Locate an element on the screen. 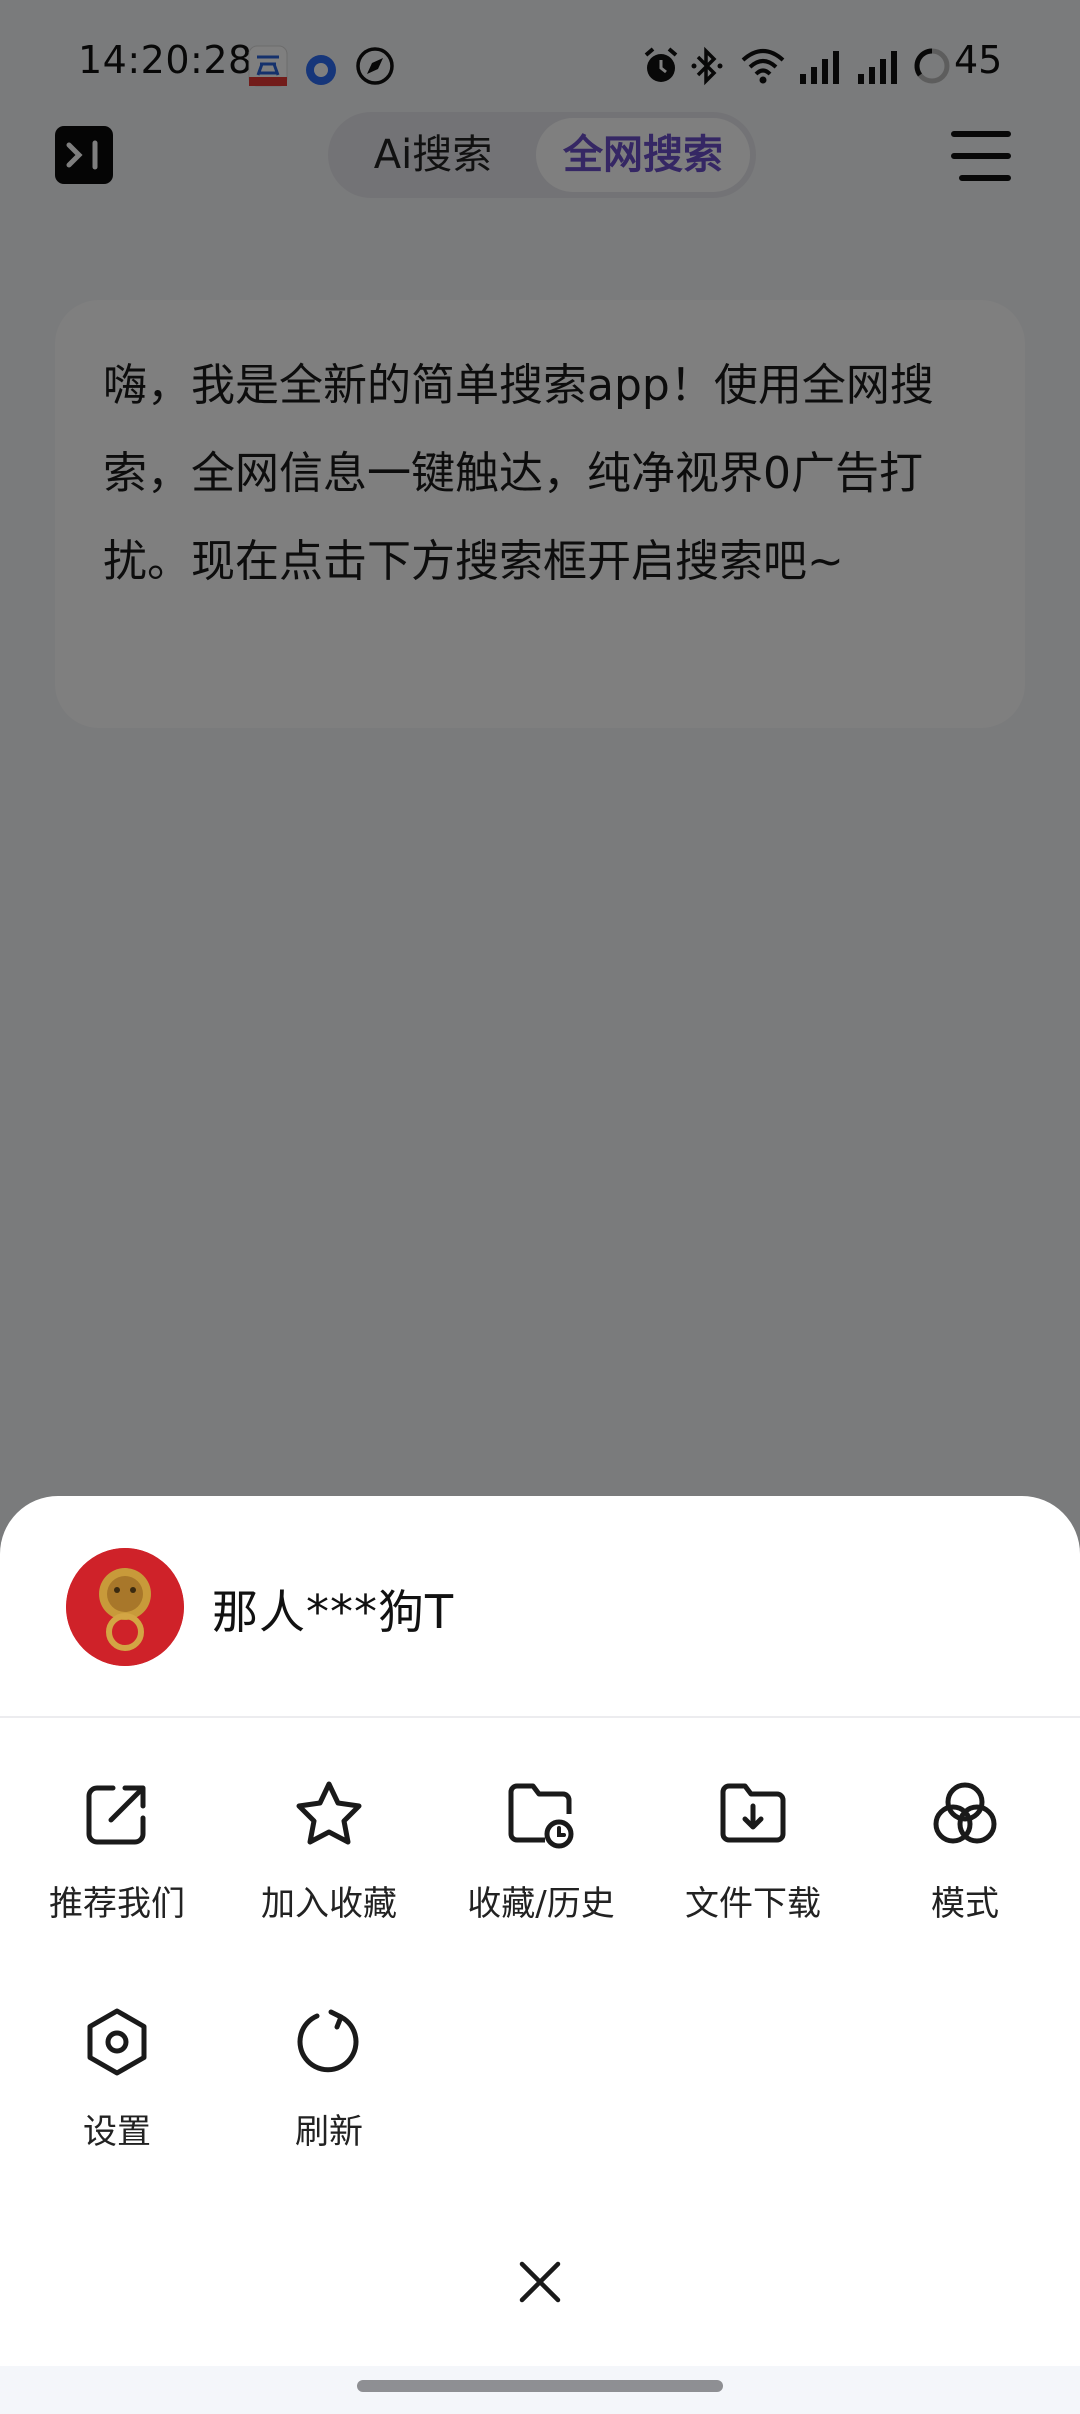 The height and width of the screenshot is (2414, 1080). user-profile: 那人***狗T is located at coordinates (540, 1606).